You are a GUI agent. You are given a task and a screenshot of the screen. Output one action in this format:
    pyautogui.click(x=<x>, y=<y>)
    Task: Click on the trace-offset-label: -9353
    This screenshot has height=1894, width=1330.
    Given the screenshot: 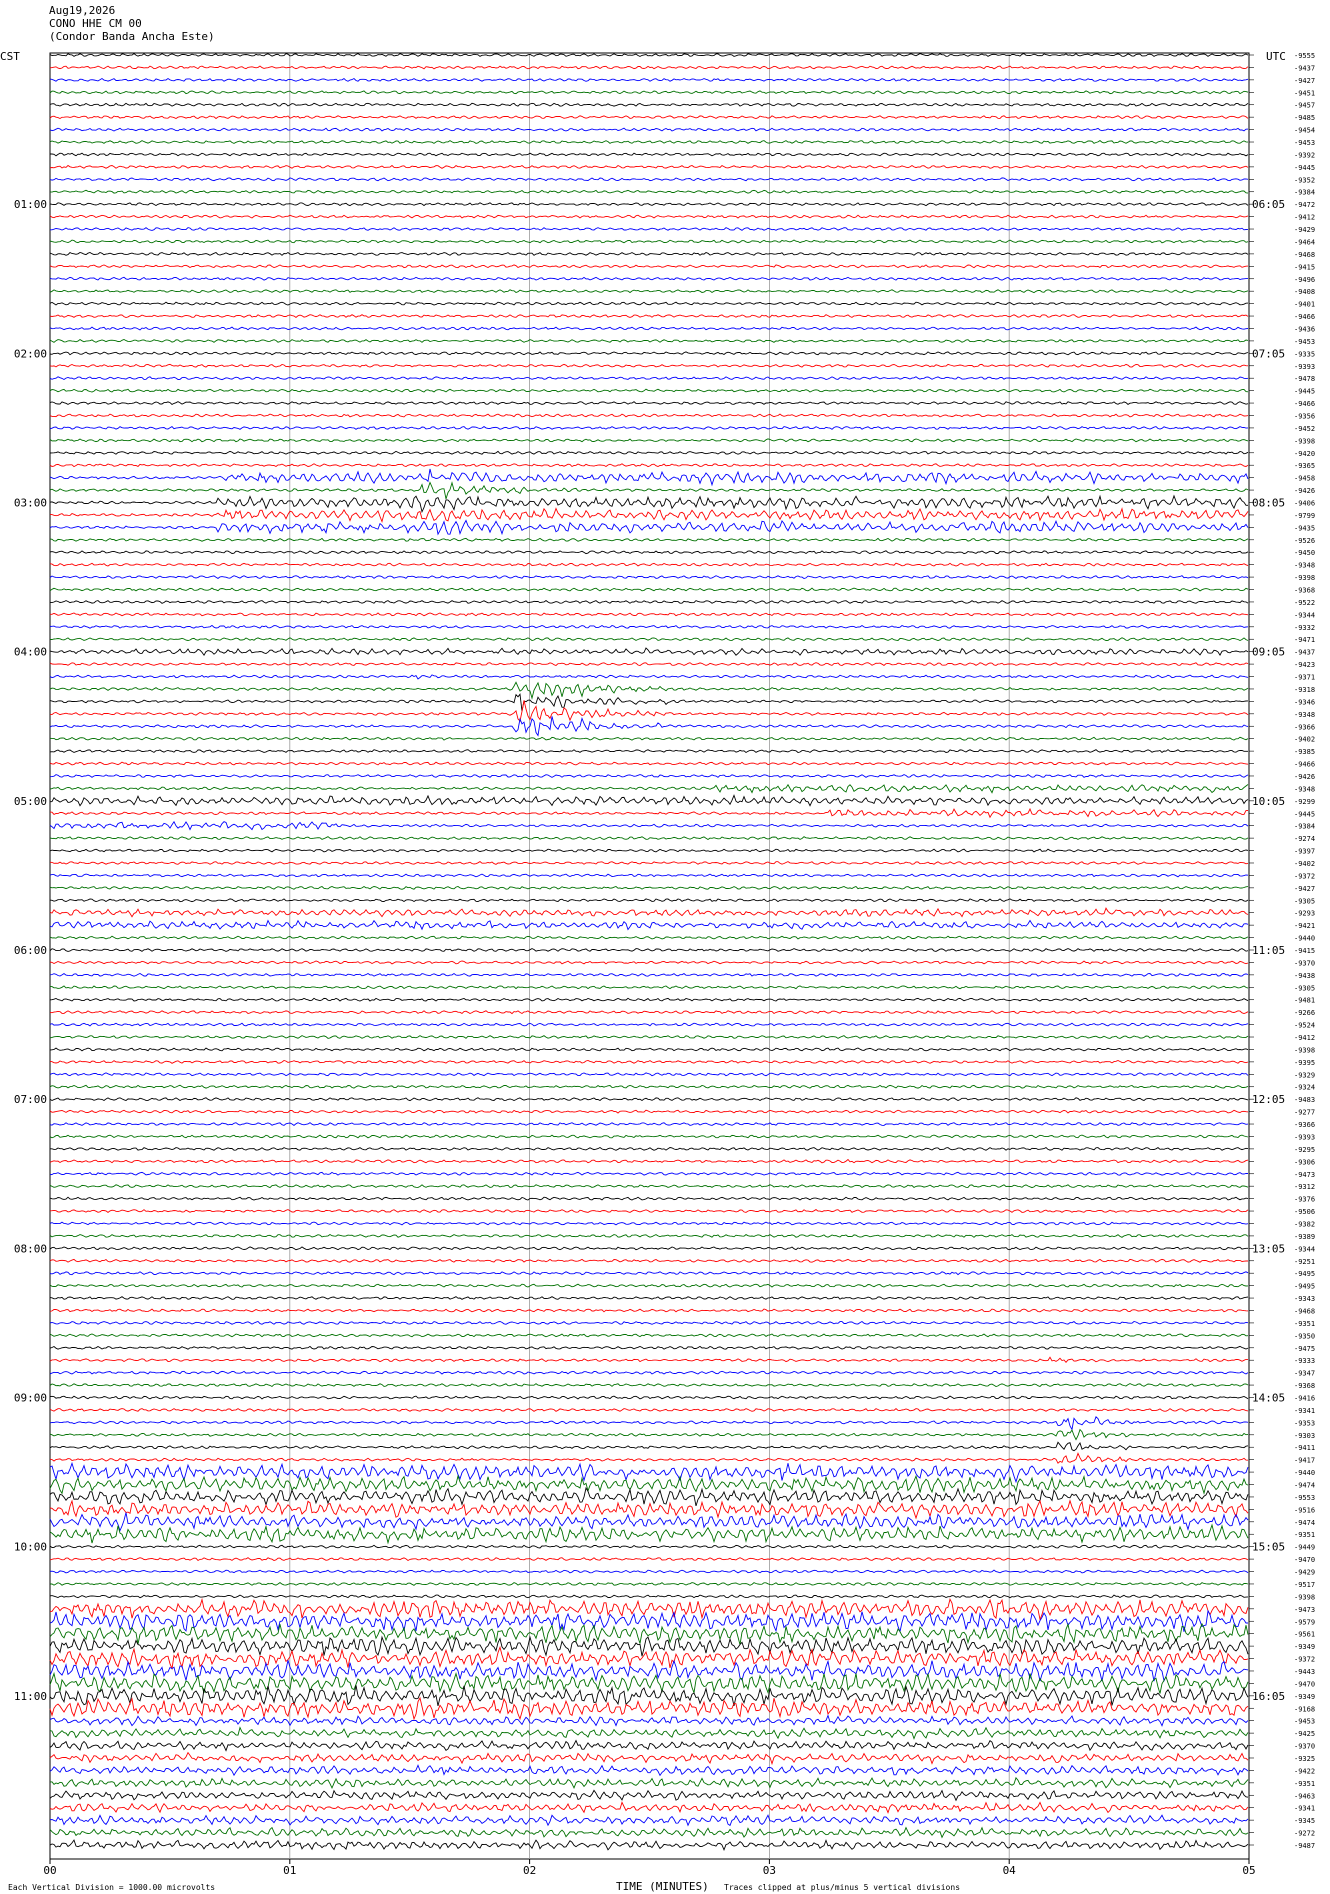 What is the action you would take?
    pyautogui.click(x=1304, y=1423)
    